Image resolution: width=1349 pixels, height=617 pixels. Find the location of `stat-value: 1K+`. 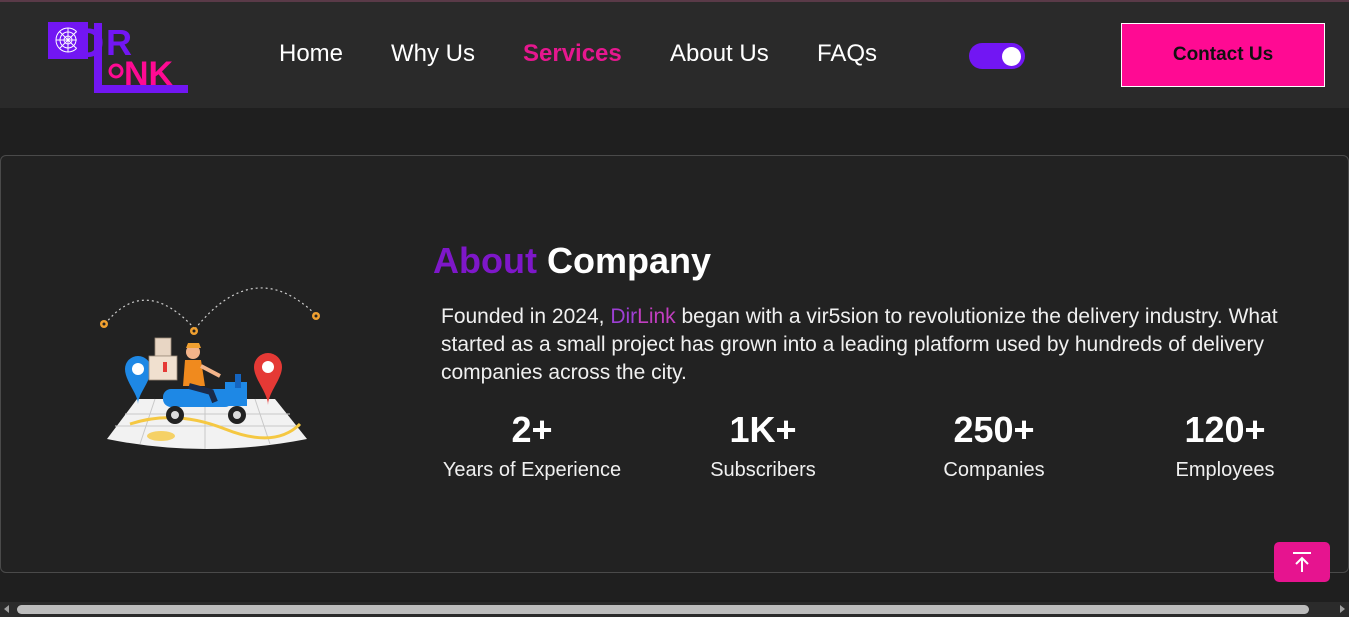

stat-value: 1K+ is located at coordinates (763, 429).